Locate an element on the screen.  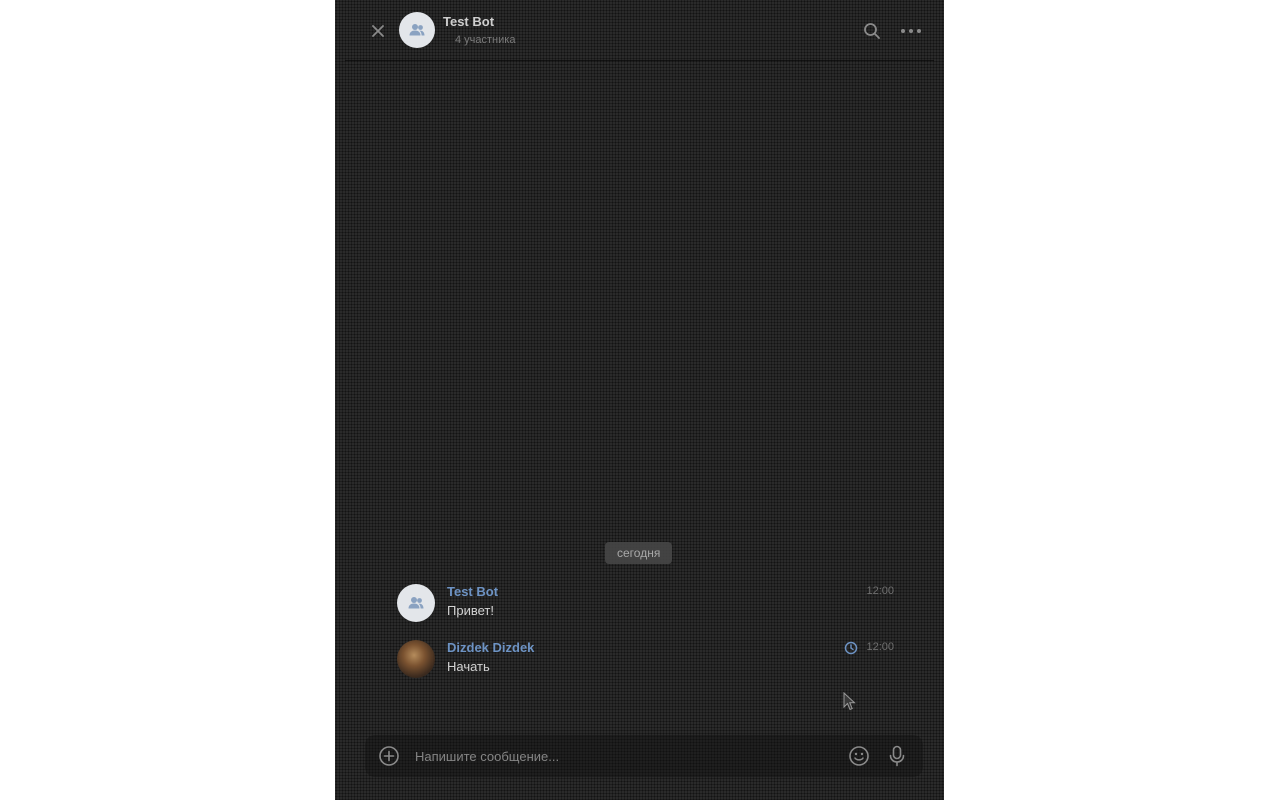
message-text: Привет! is located at coordinates (470, 610).